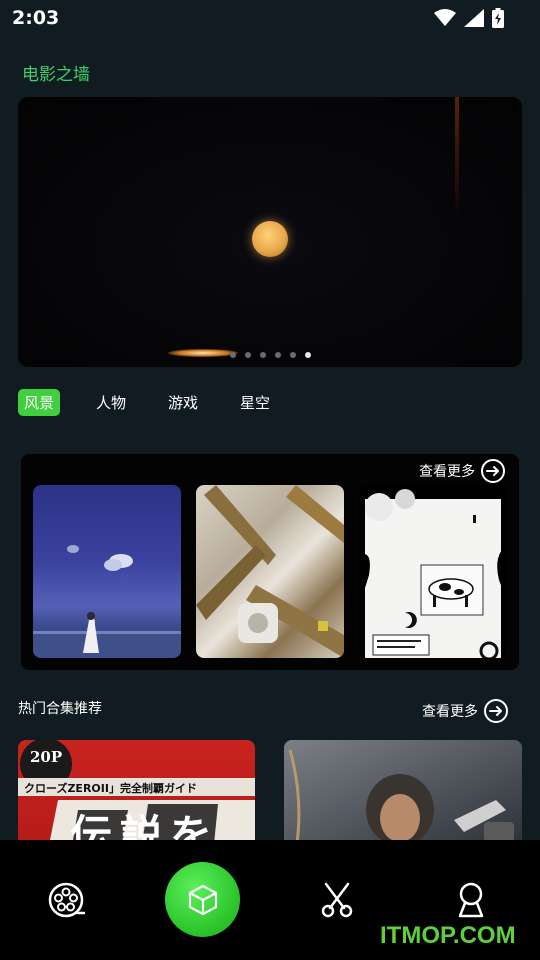  I want to click on nav-films, so click(66, 900).